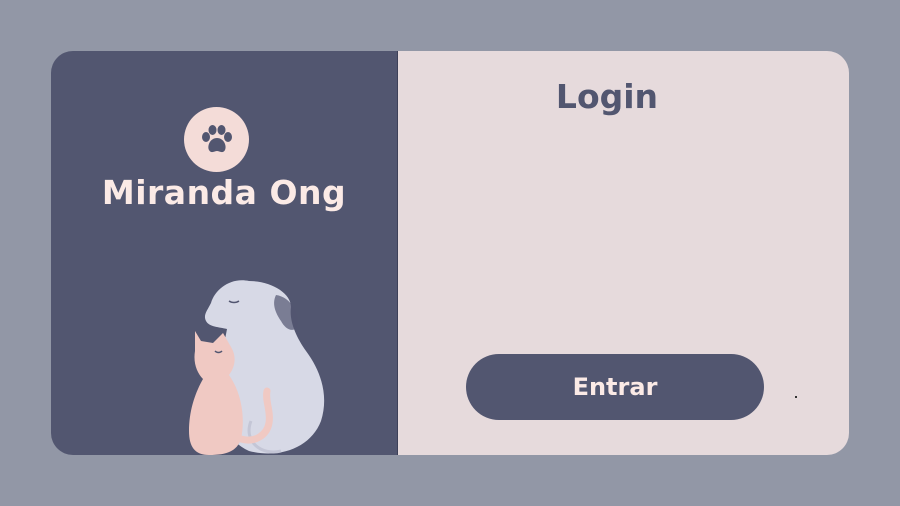 This screenshot has width=900, height=506. I want to click on brand-name: Miranda Ong, so click(224, 192).